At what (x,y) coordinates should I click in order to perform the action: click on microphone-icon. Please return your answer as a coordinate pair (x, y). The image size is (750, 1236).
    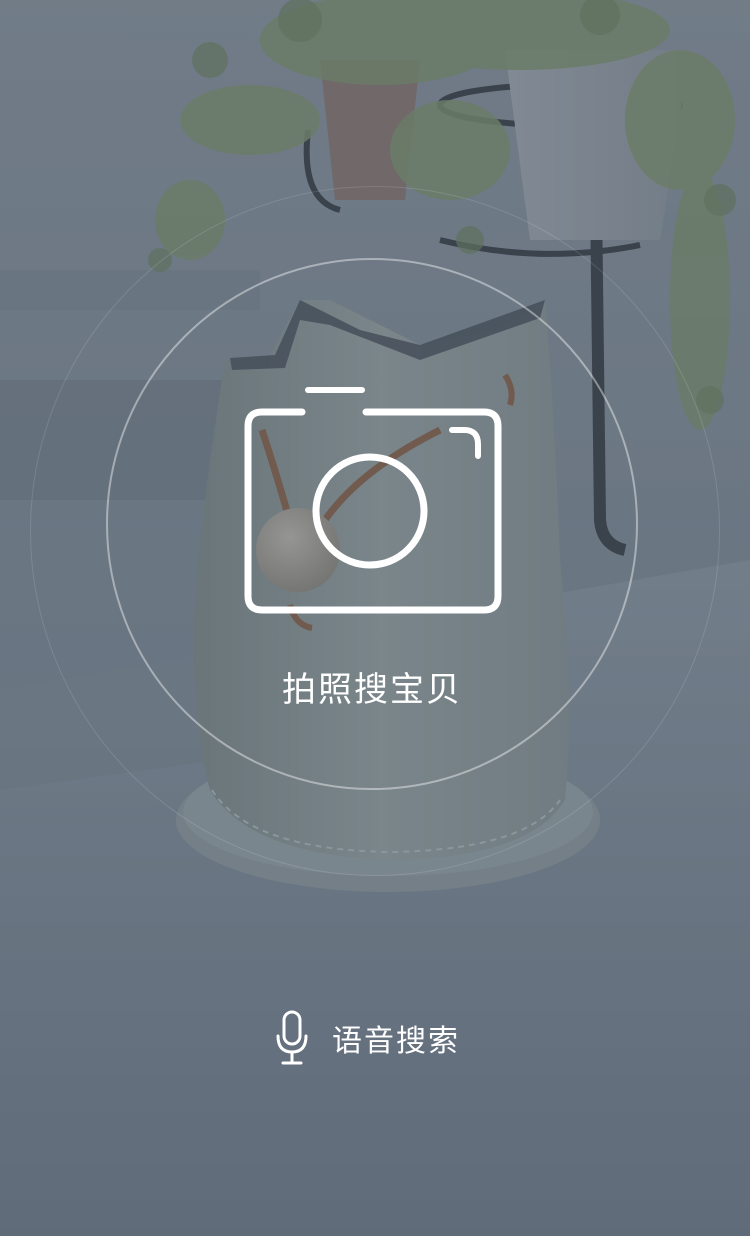
    Looking at the image, I should click on (292, 1037).